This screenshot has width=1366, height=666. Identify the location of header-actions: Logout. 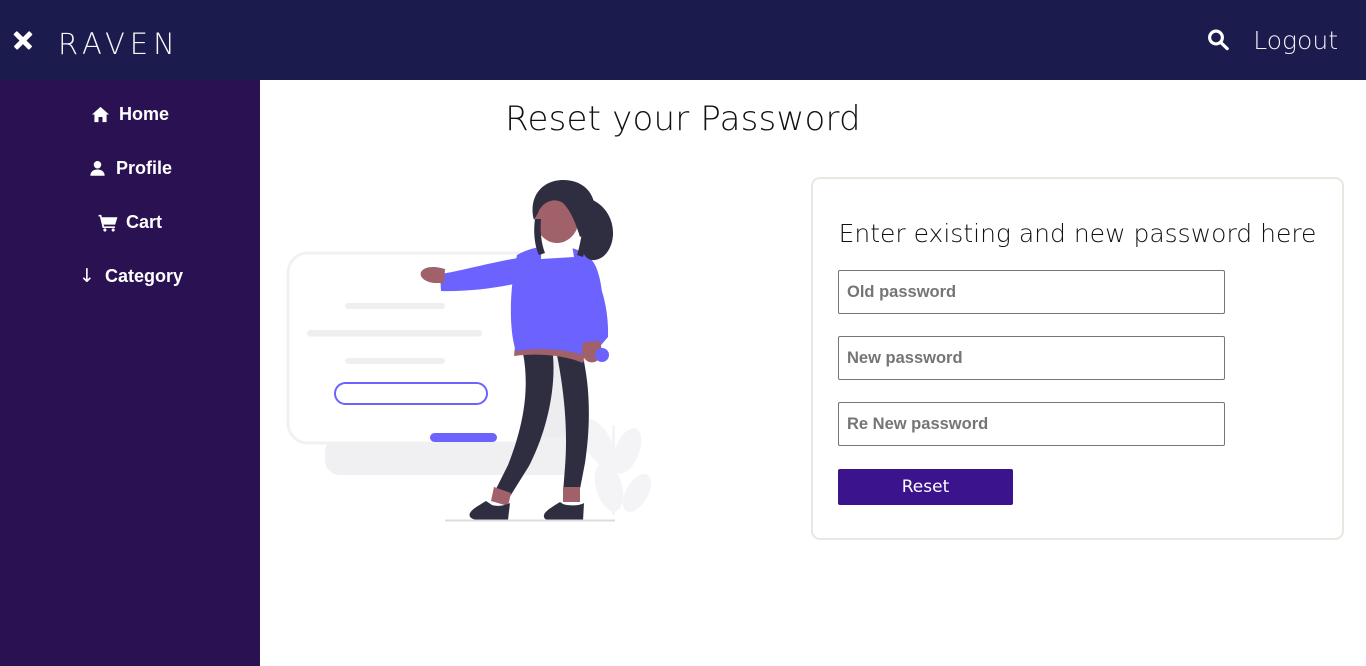
(1285, 40).